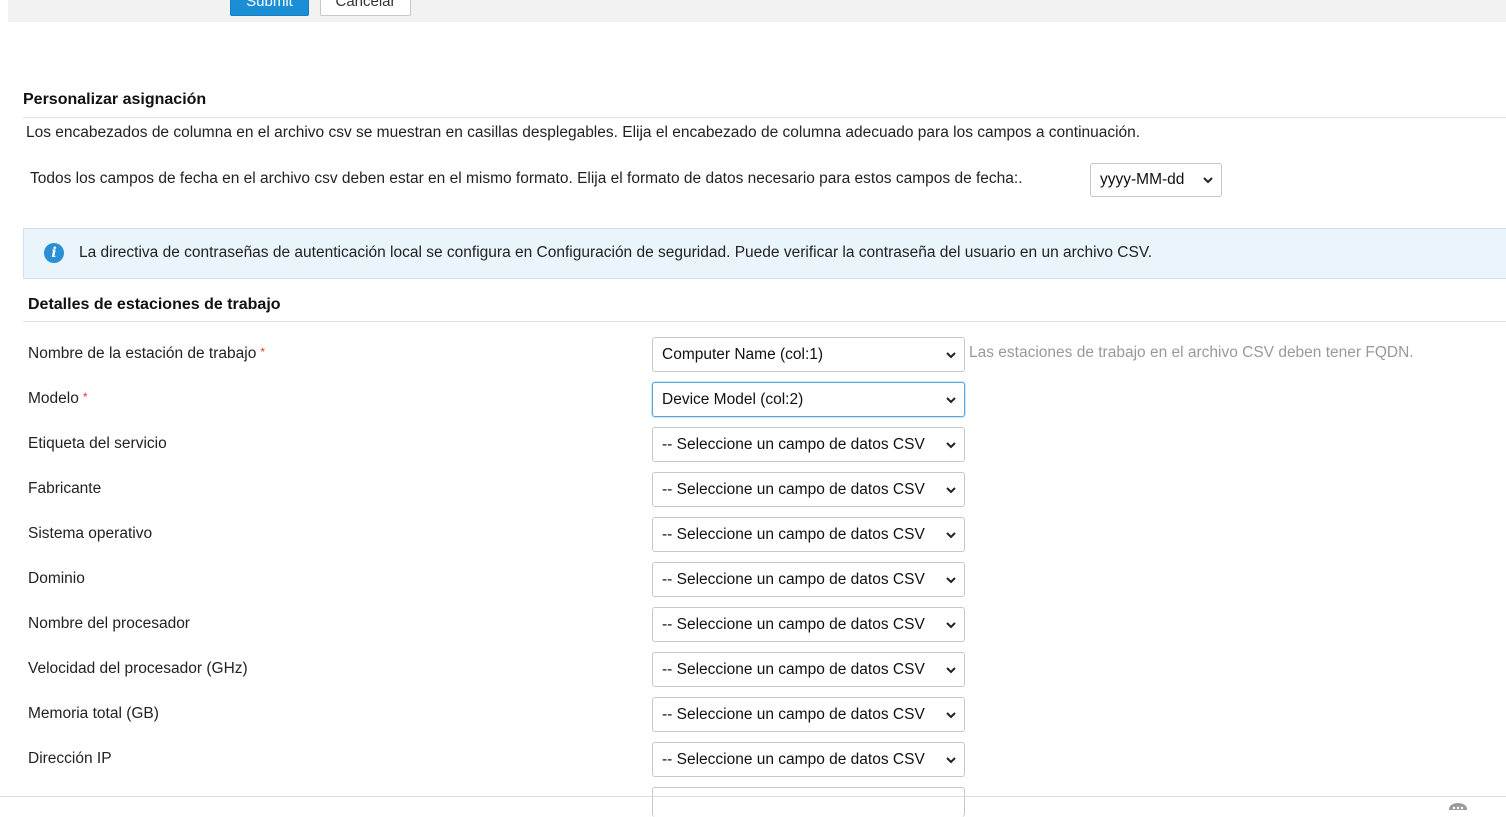 Image resolution: width=1506 pixels, height=817 pixels. I want to click on field-select: Device Model (col:2), so click(808, 399).